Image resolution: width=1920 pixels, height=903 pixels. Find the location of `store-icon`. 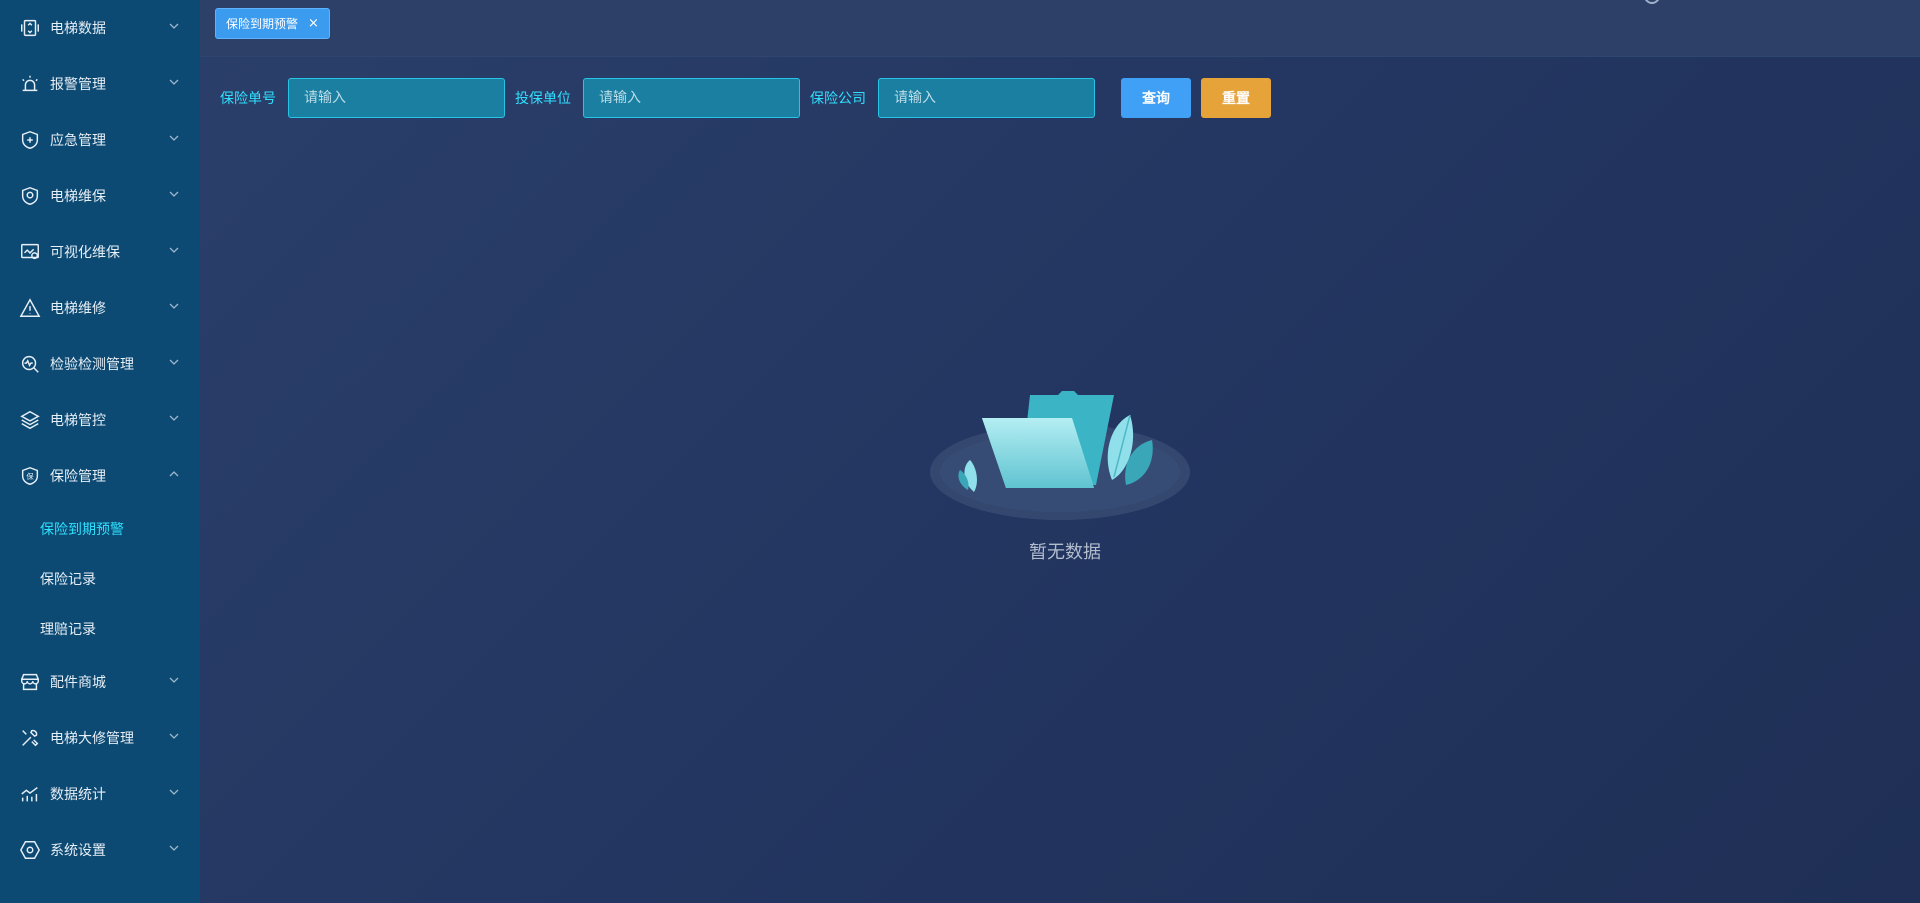

store-icon is located at coordinates (30, 682).